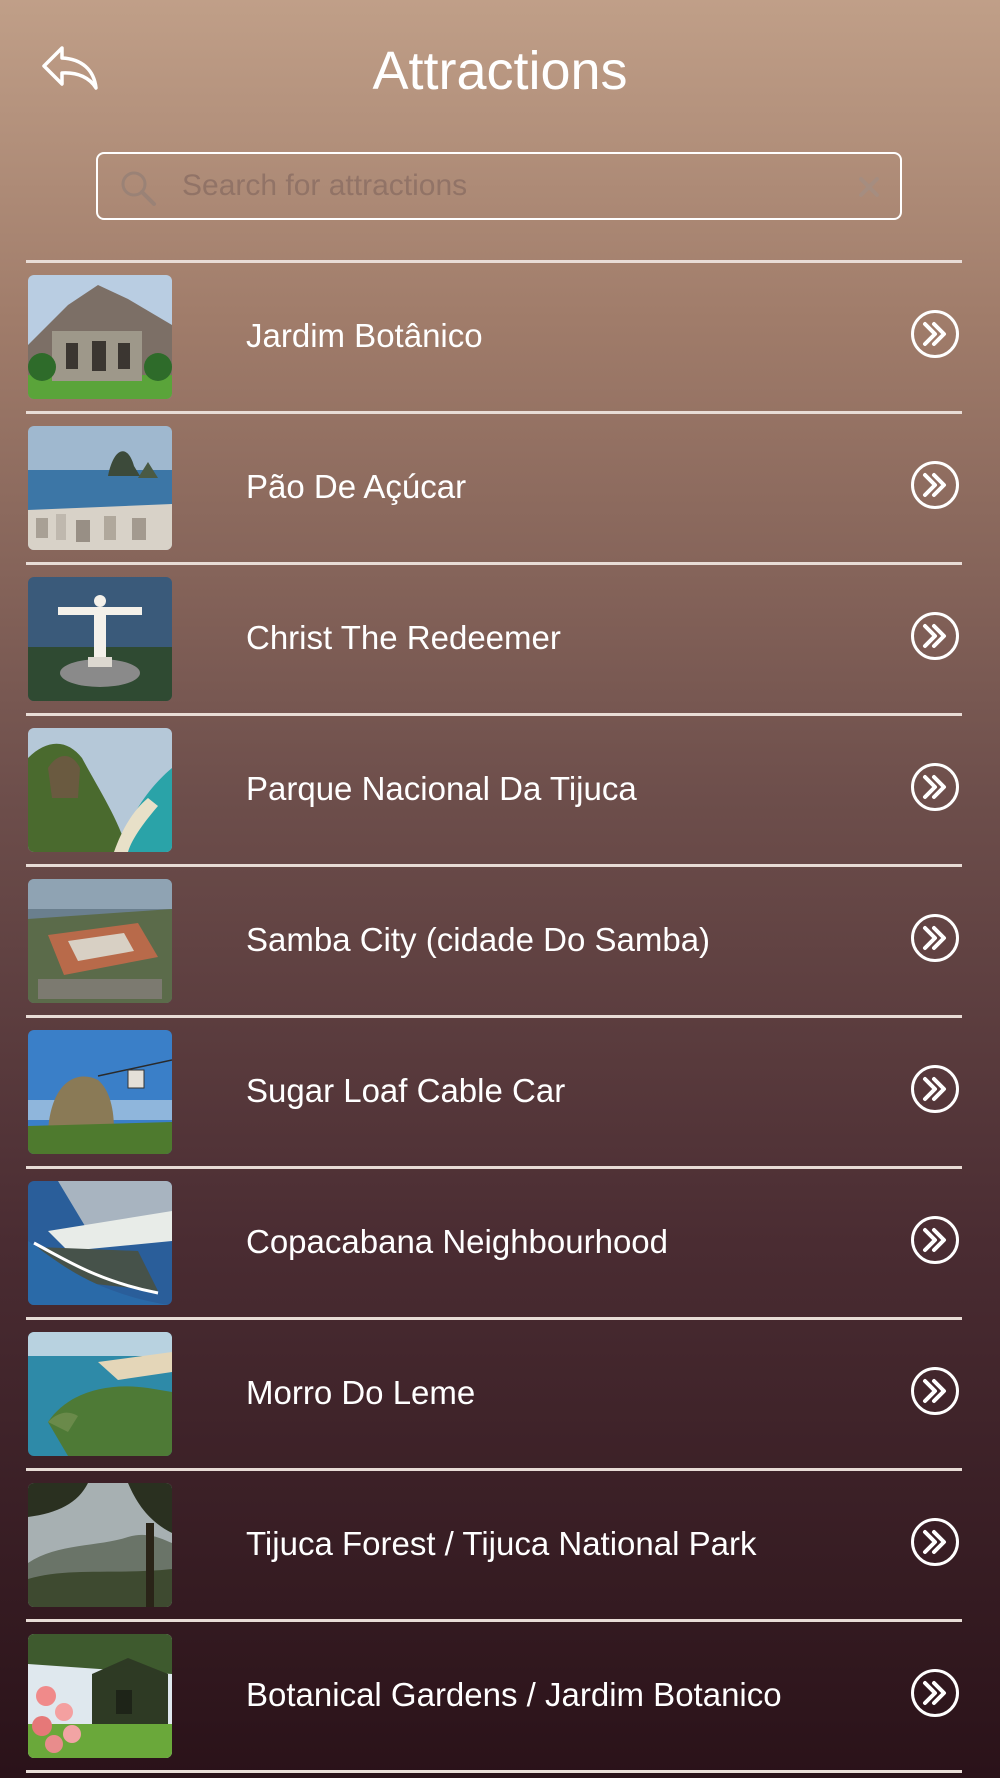 This screenshot has width=1000, height=1778. Describe the element at coordinates (100, 1243) in the screenshot. I see `copacabana-aerial-photo` at that location.